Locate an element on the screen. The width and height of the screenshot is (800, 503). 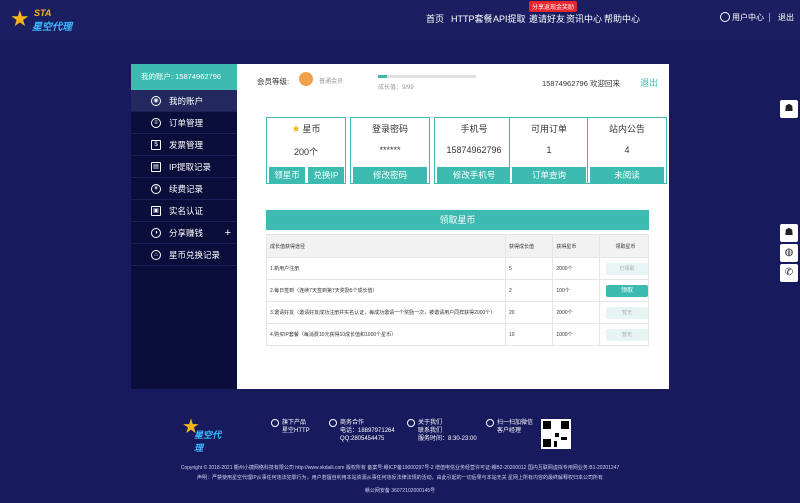
footer-about: 关于我们 联系我们 服务时间：8:30-23:00 is located at coordinates (442, 431).